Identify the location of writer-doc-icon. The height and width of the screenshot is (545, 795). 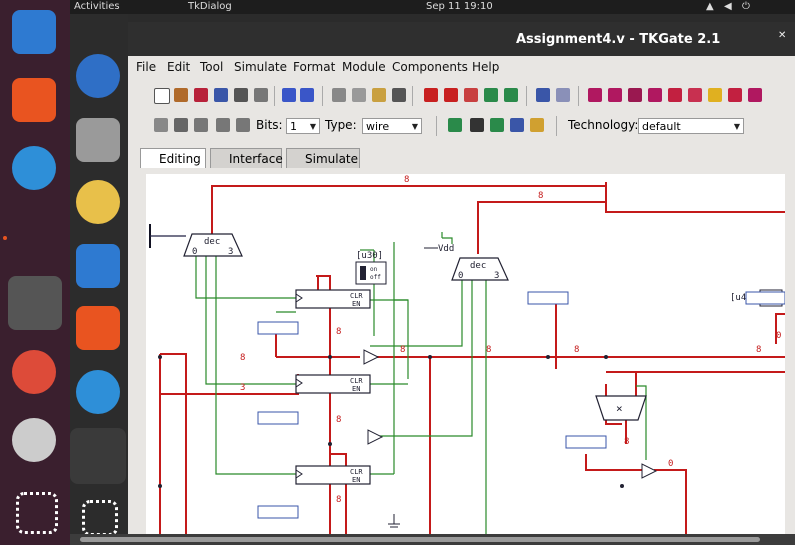
(34, 32).